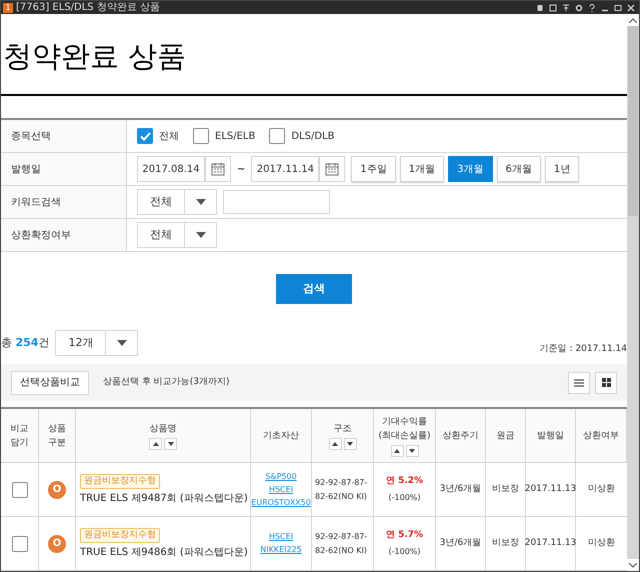 The image size is (640, 572). I want to click on expected-return: 연 5.7%, so click(405, 535).